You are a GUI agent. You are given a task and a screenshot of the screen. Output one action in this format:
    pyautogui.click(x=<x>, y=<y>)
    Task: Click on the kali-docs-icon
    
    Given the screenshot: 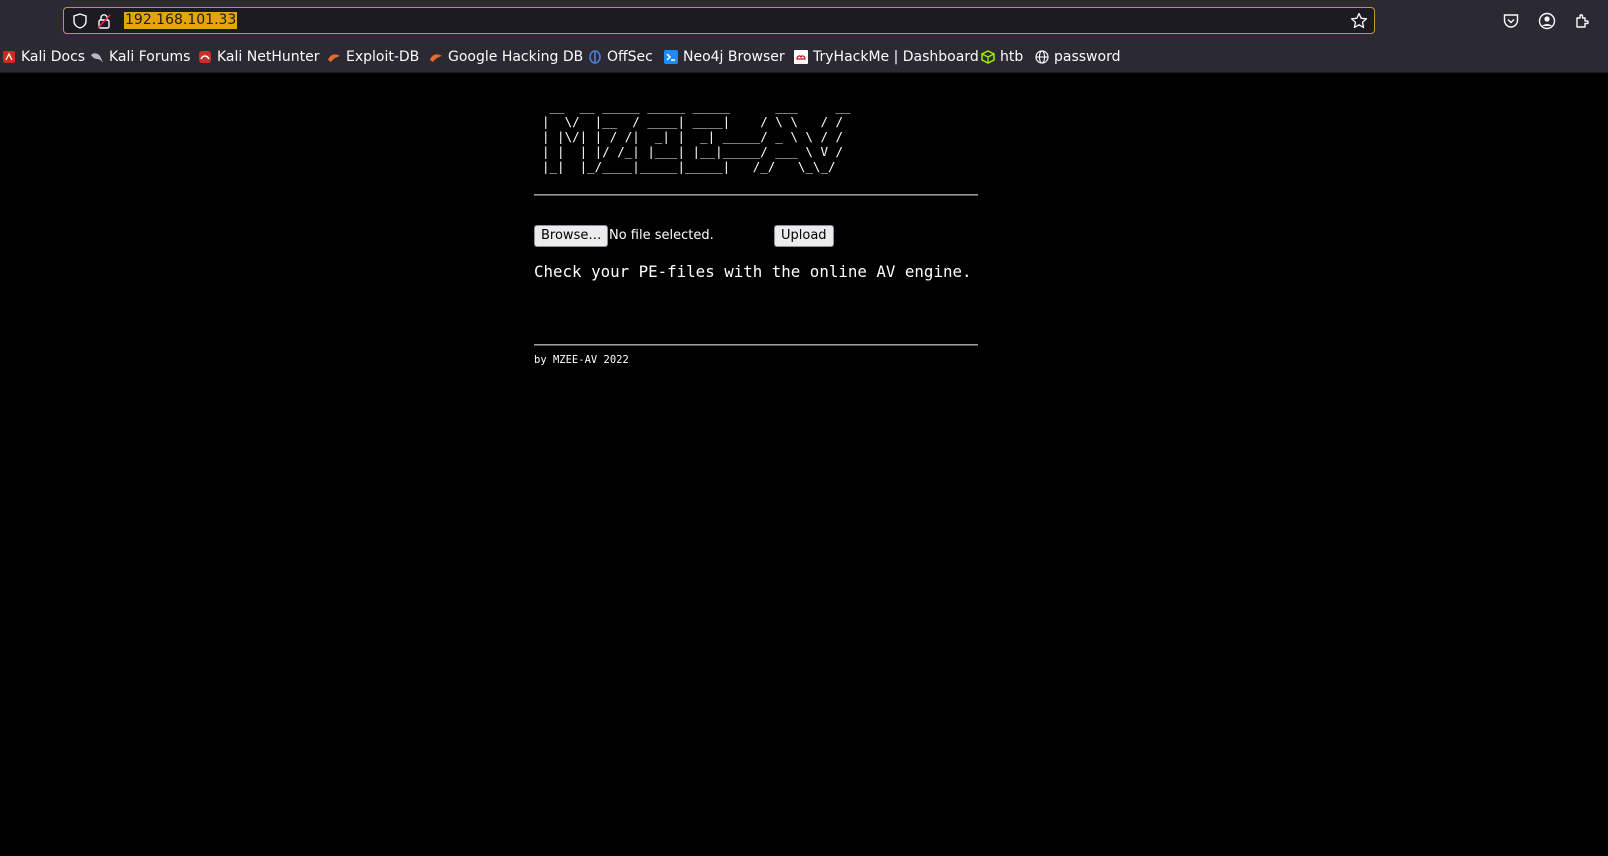 What is the action you would take?
    pyautogui.click(x=9, y=57)
    